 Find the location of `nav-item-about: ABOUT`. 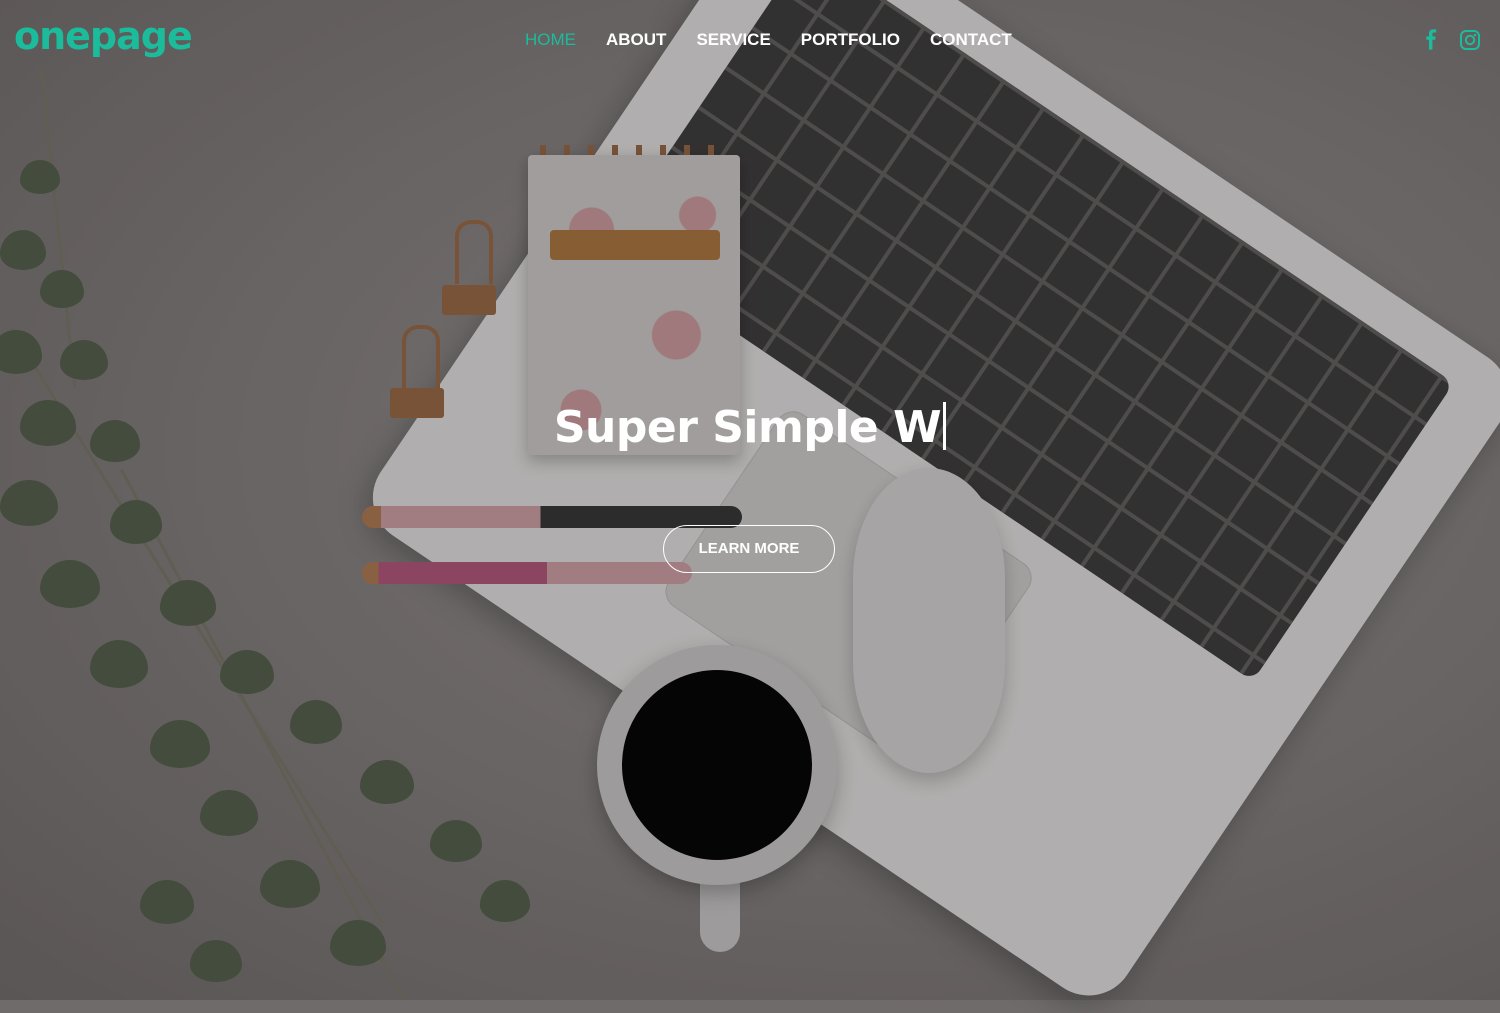

nav-item-about: ABOUT is located at coordinates (636, 40).